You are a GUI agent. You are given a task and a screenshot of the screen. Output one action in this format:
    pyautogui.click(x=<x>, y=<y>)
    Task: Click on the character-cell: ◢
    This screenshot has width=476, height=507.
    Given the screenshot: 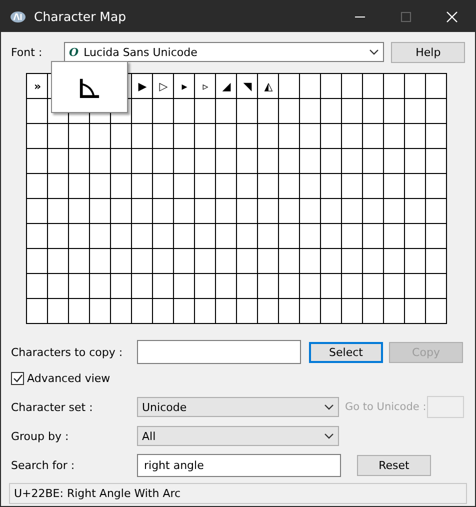 What is the action you would take?
    pyautogui.click(x=226, y=86)
    